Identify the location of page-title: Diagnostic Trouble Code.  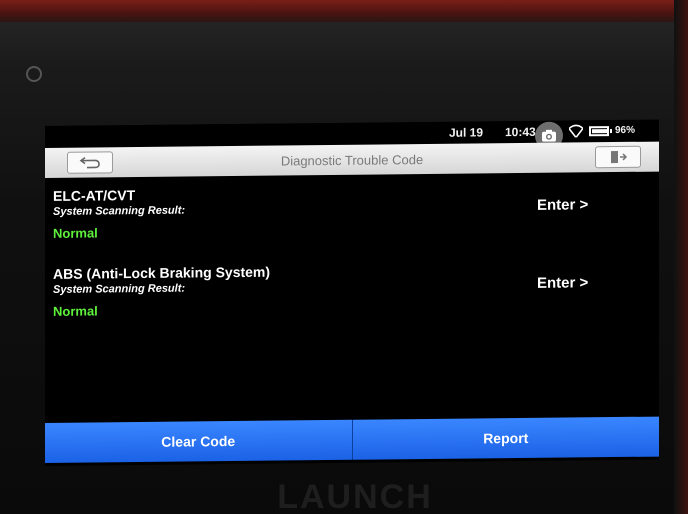
(352, 160).